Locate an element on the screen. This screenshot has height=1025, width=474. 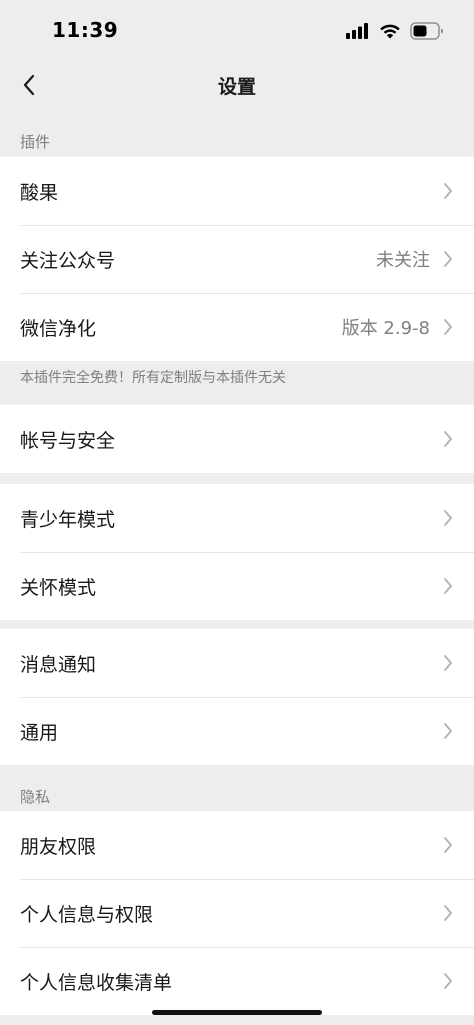
home-indicator is located at coordinates (237, 1012).